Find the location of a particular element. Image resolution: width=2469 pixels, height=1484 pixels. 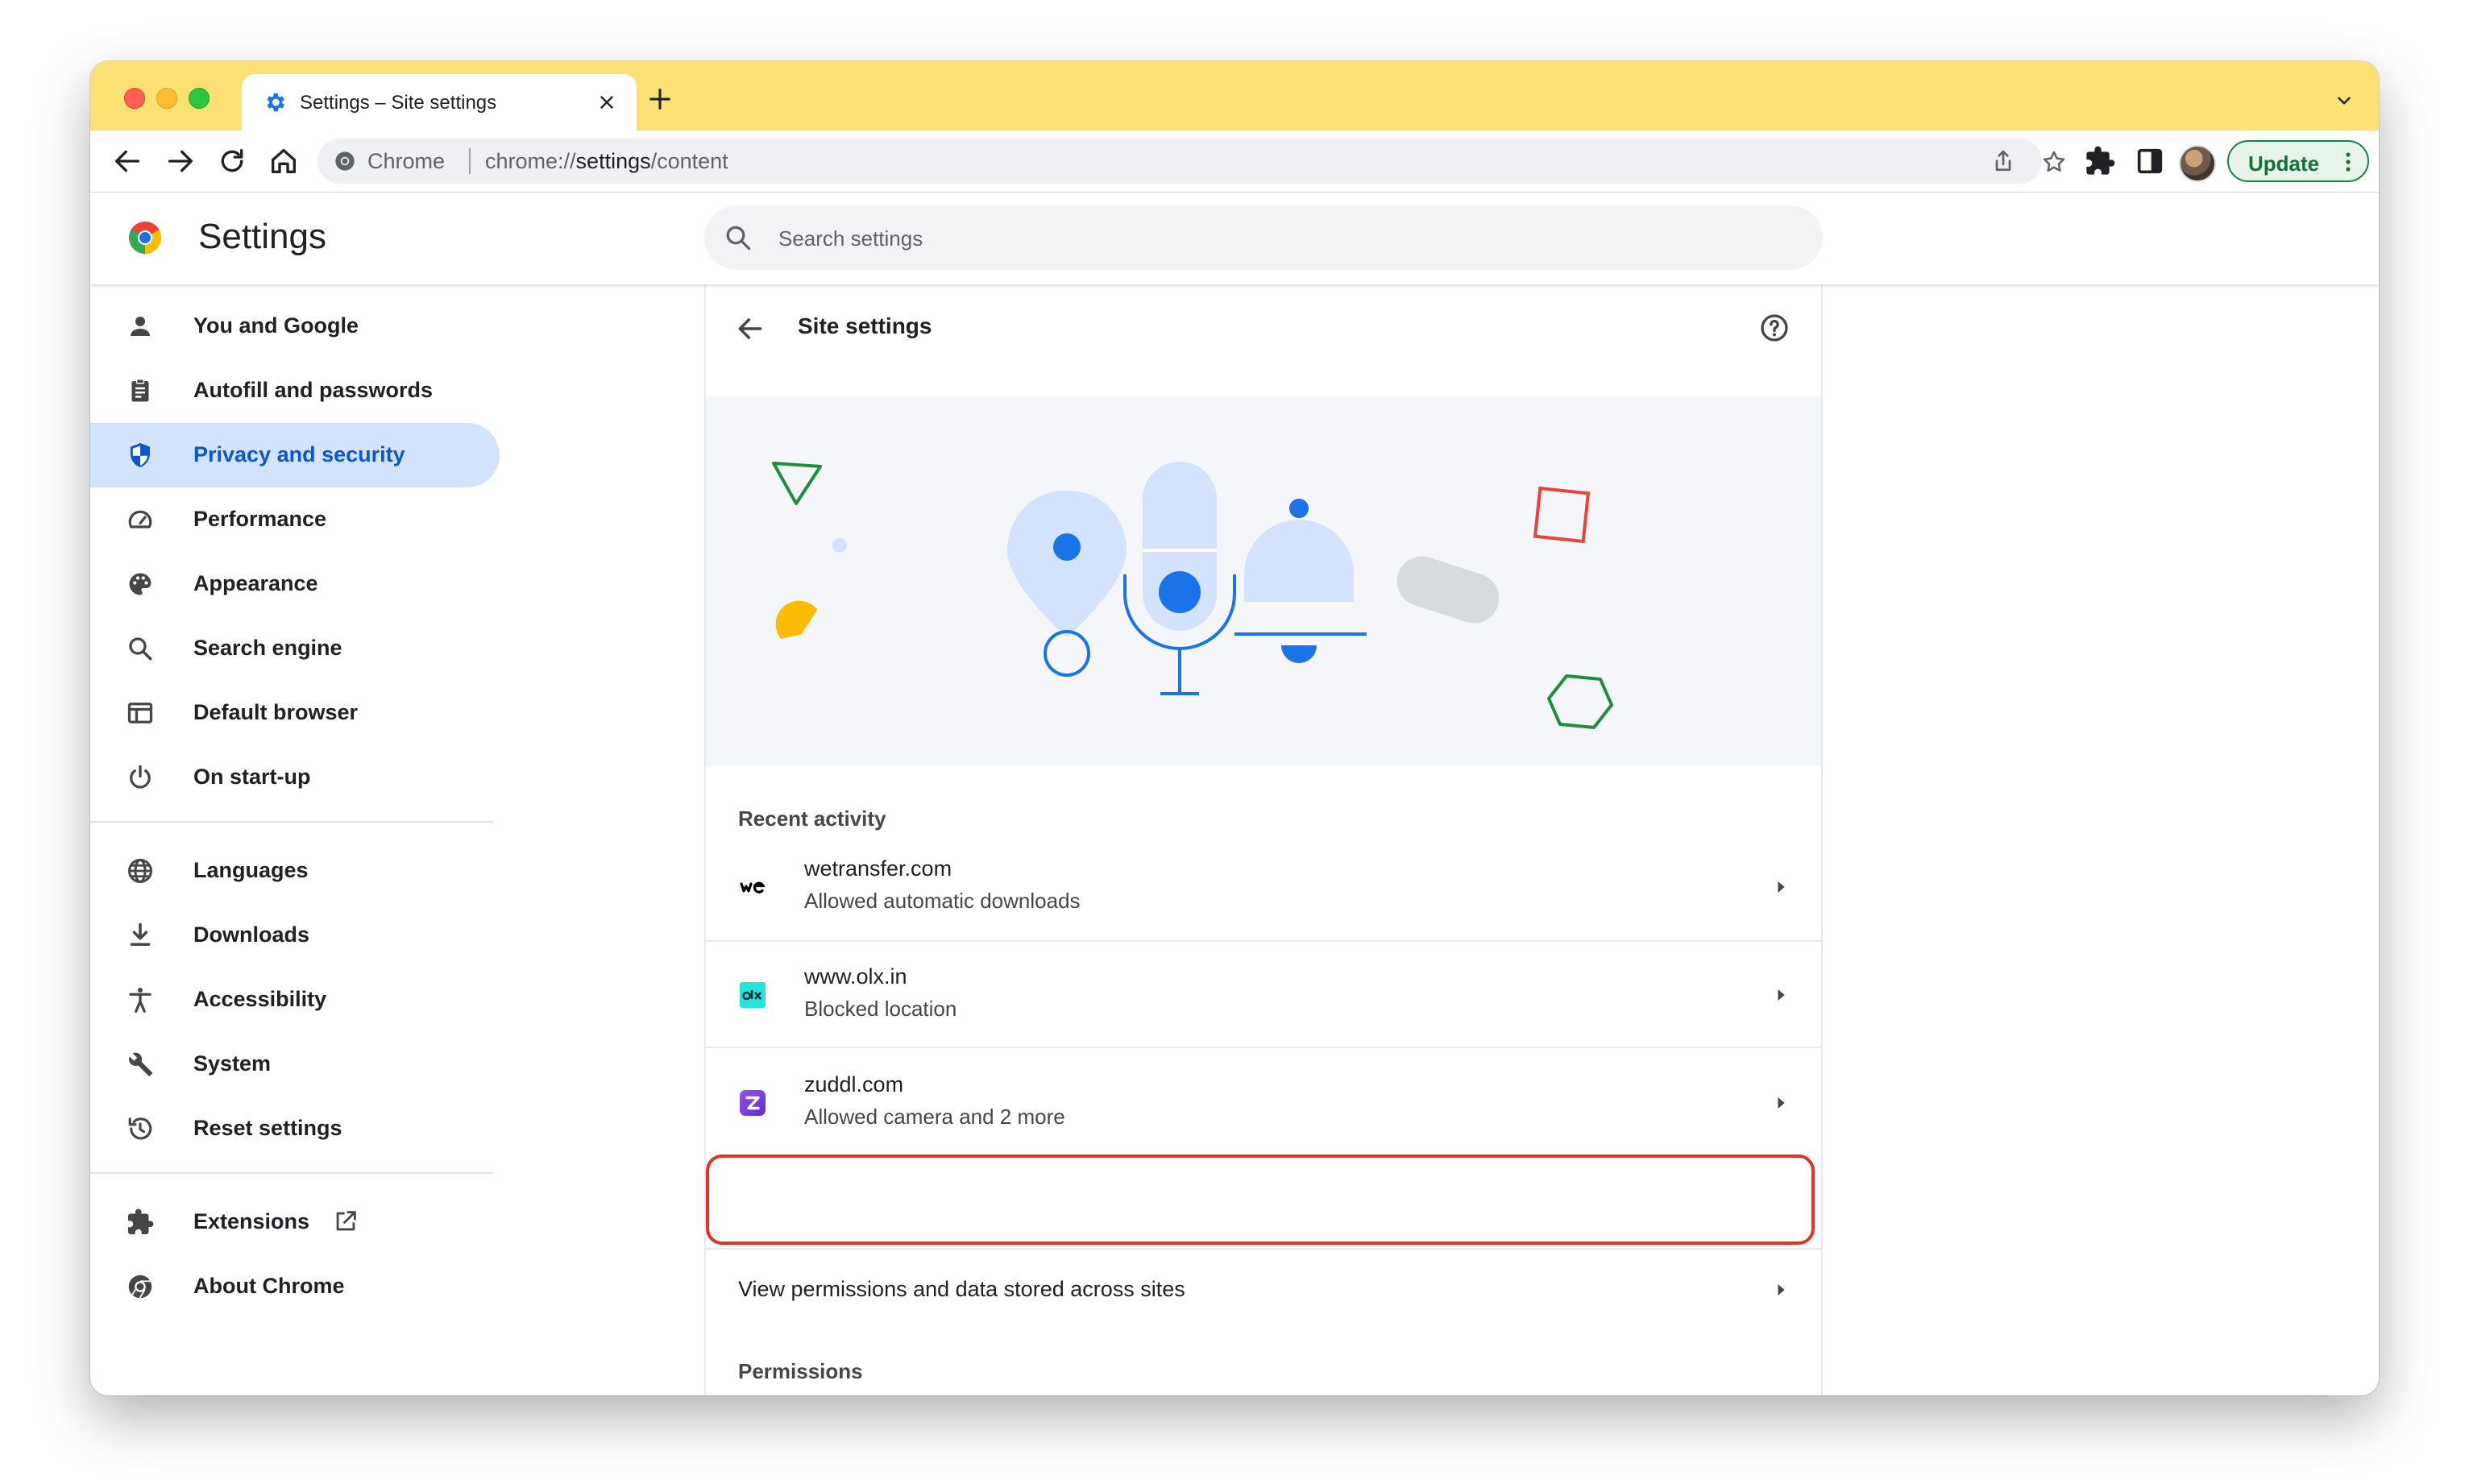

history-icon is located at coordinates (140, 1128).